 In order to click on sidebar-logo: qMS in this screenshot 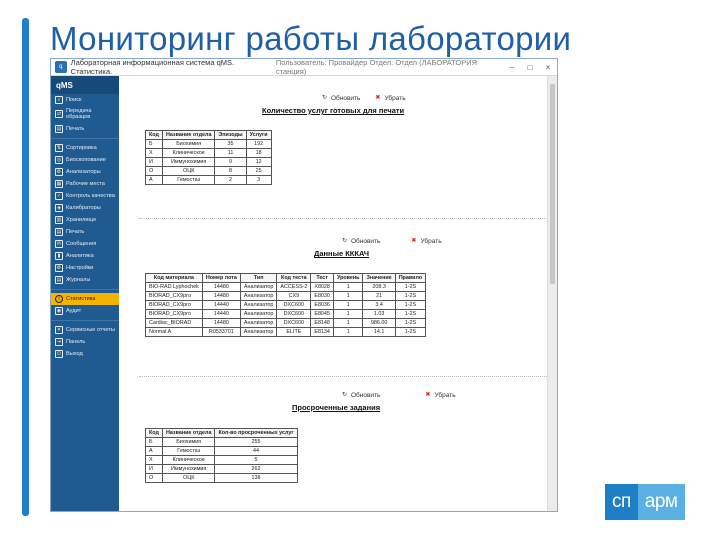, I will do `click(85, 85)`.